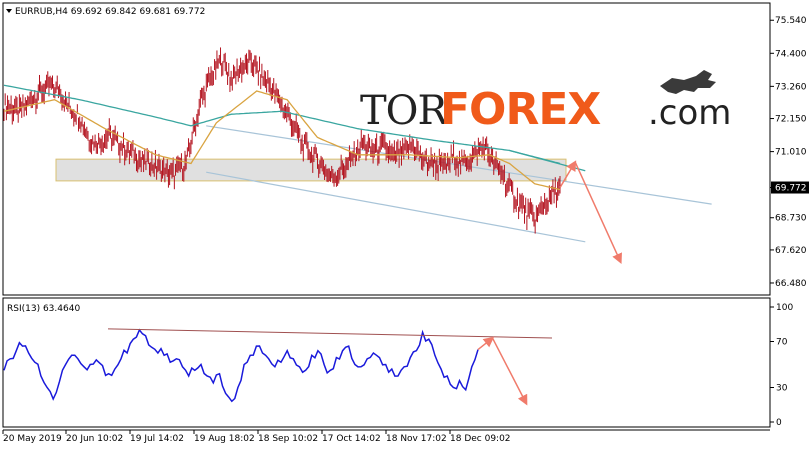 This screenshot has width=811, height=449. I want to click on price-tick-label: 66.480, so click(791, 284).